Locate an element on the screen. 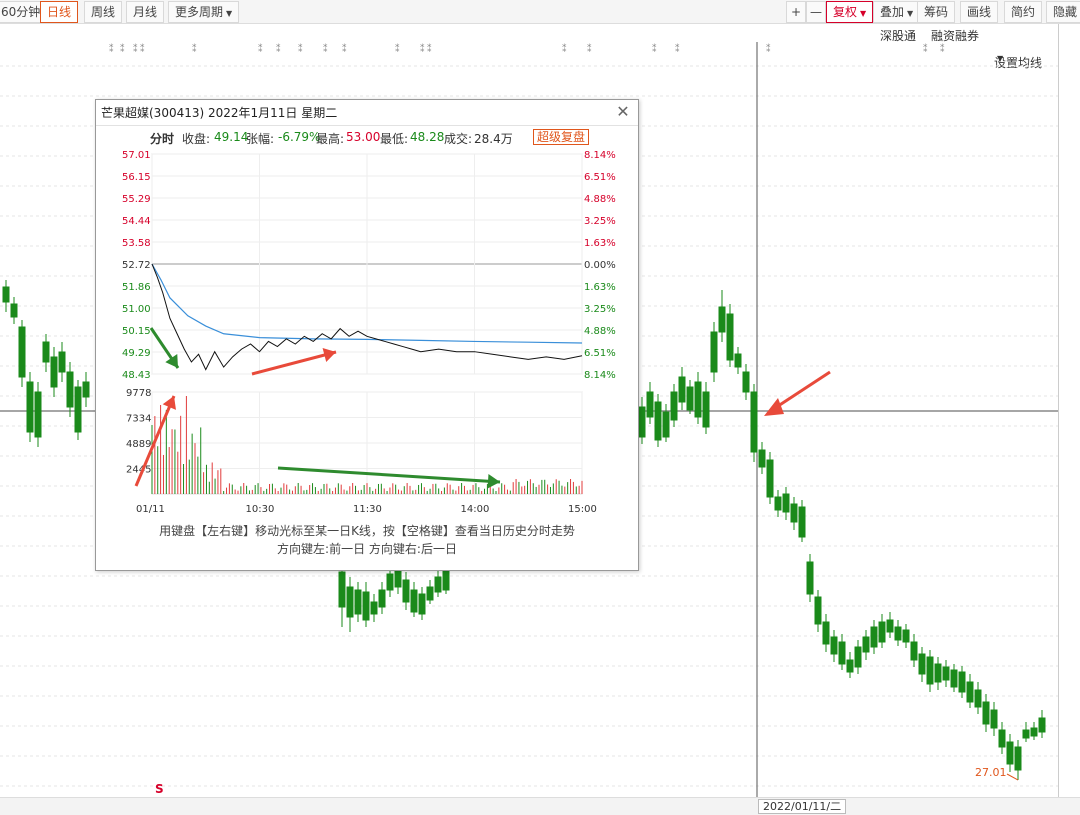  keyboard-hint-line2: 方向键左:前一日 方向键右:后一日 is located at coordinates (367, 549).